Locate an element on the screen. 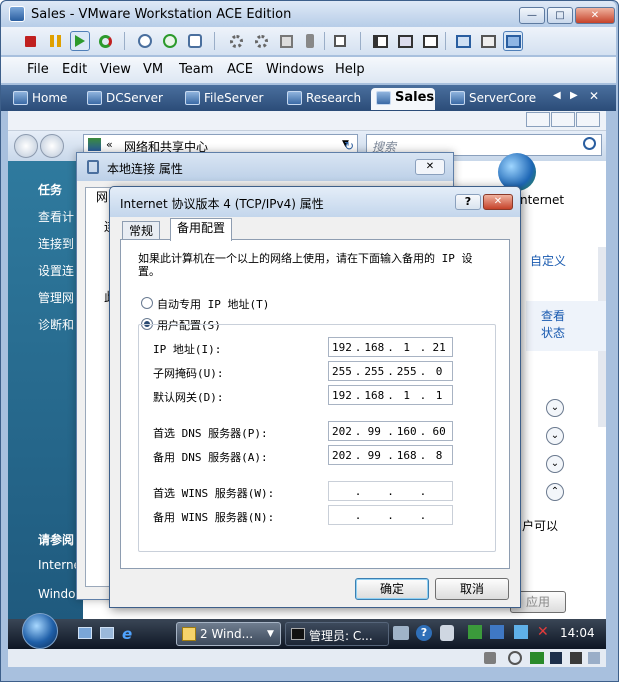 The width and height of the screenshot is (619, 682). preferred-dns-input: 202. 99. 160. 60 is located at coordinates (390, 431).